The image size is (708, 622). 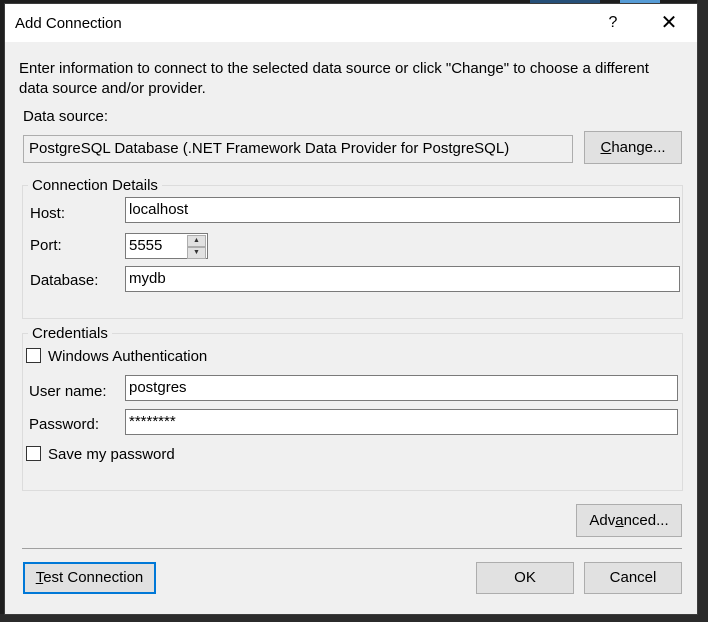 I want to click on host-input: localhost, so click(x=402, y=210).